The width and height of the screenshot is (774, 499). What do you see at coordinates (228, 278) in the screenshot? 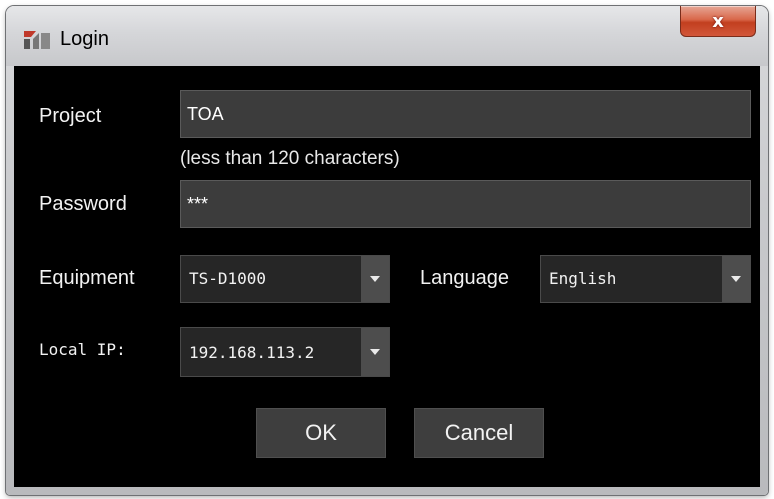
I see `equipment-value: TS-D1000` at bounding box center [228, 278].